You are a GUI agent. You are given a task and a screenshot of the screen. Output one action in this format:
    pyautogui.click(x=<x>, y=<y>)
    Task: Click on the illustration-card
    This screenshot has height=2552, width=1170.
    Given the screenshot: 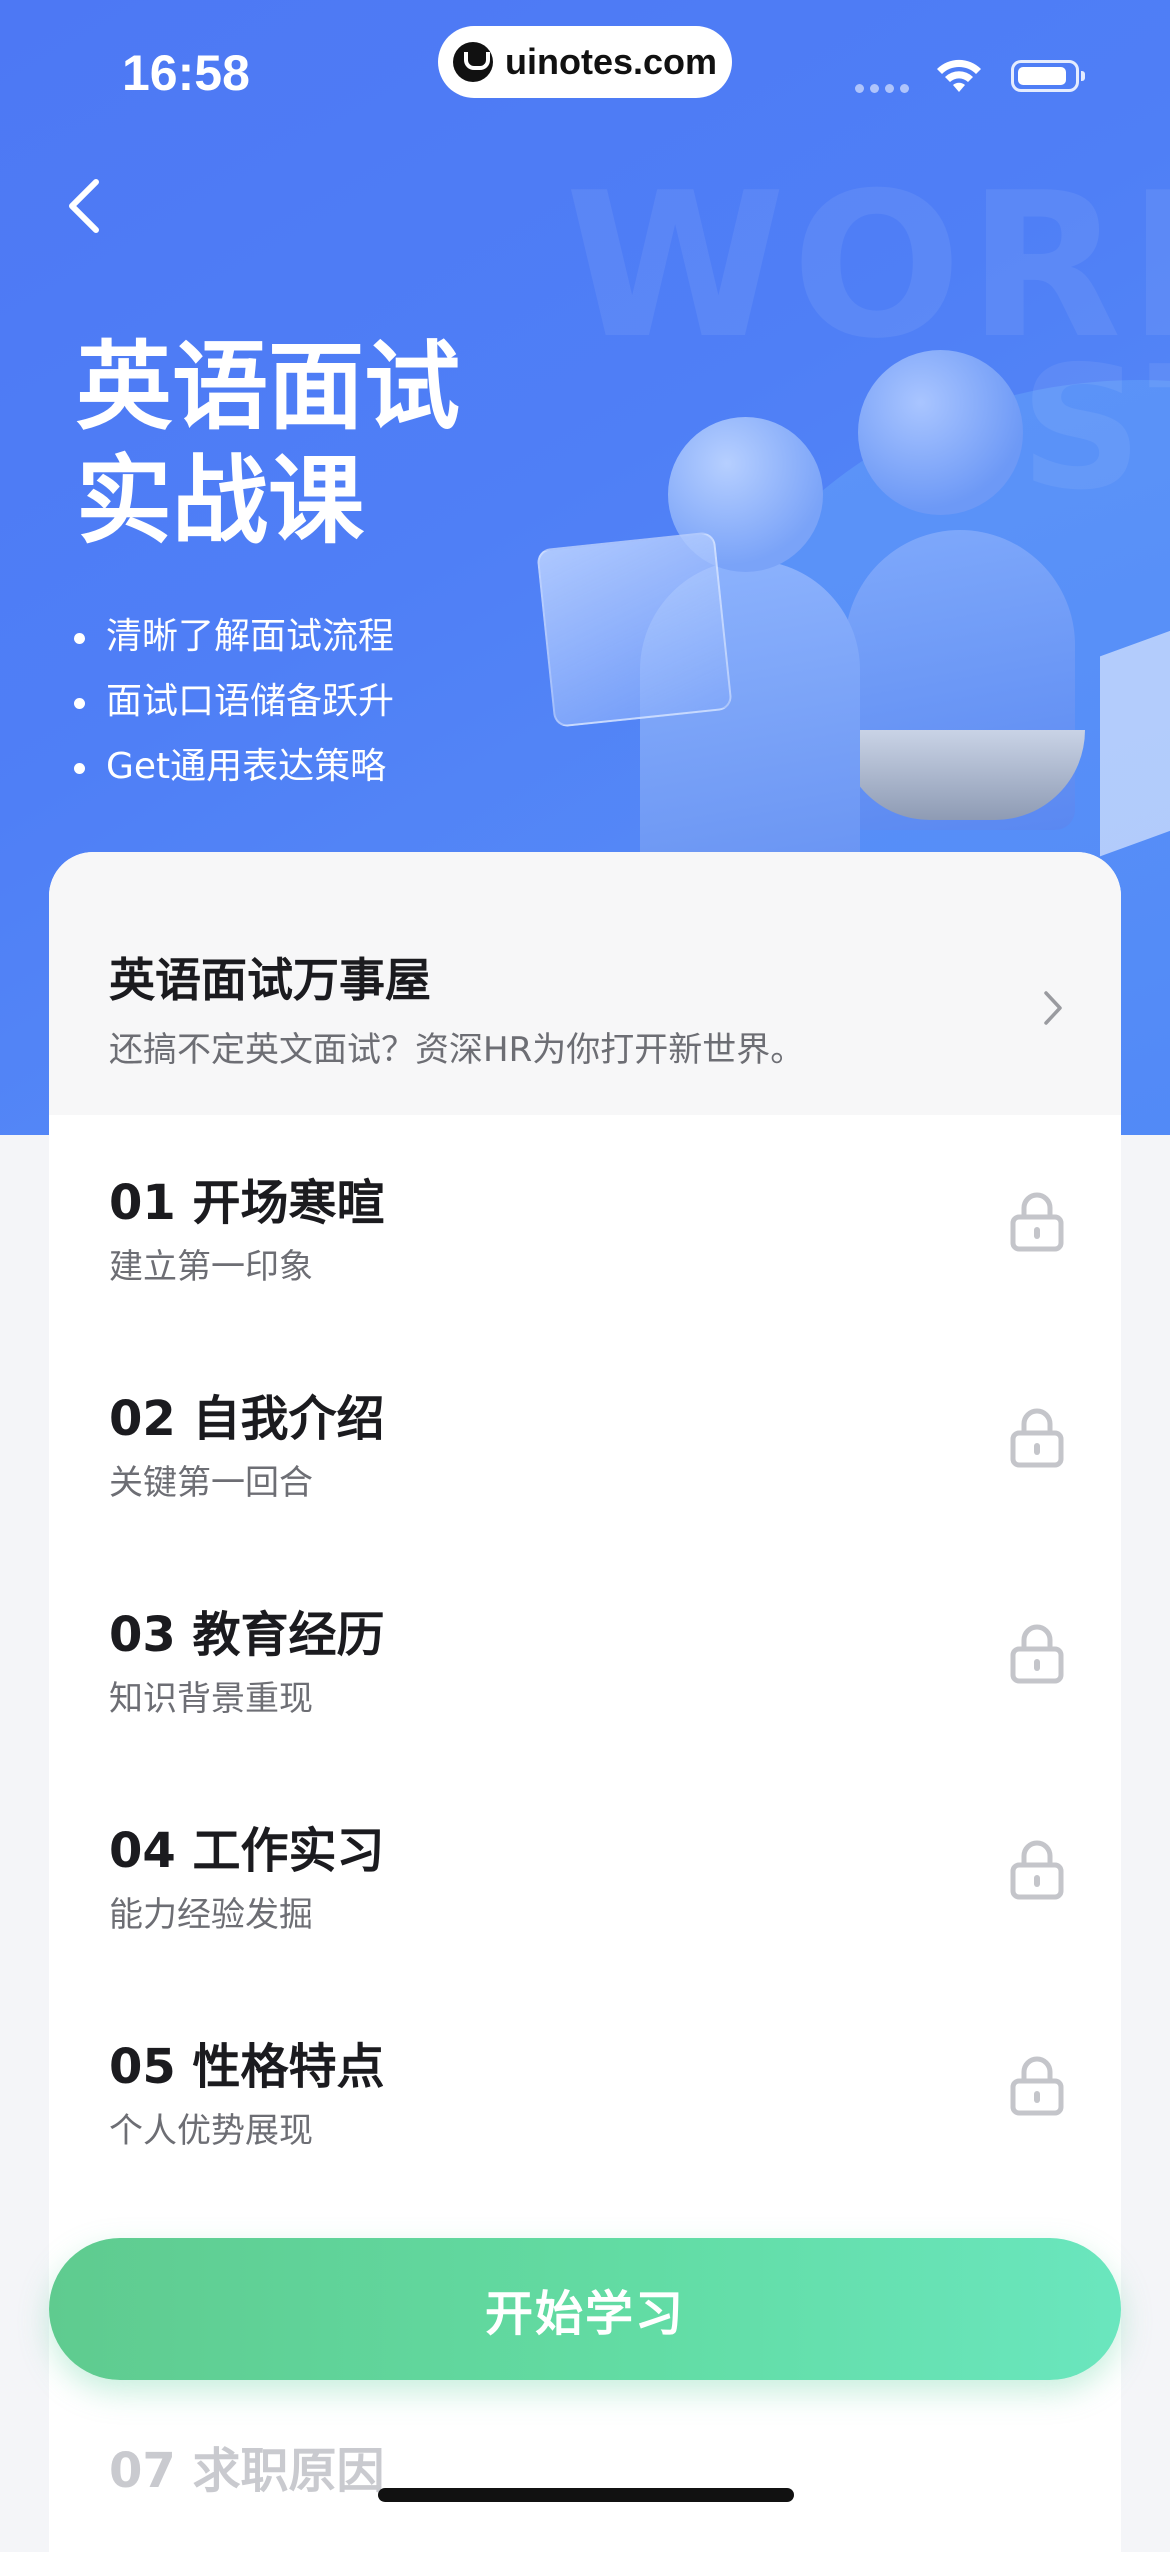 What is the action you would take?
    pyautogui.click(x=634, y=629)
    